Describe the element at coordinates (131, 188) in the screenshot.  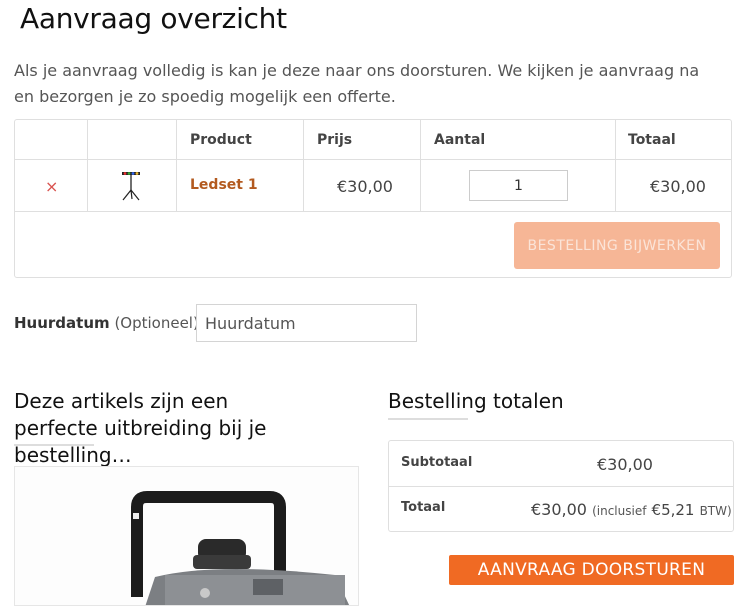
I see `led-light-stand-icon` at that location.